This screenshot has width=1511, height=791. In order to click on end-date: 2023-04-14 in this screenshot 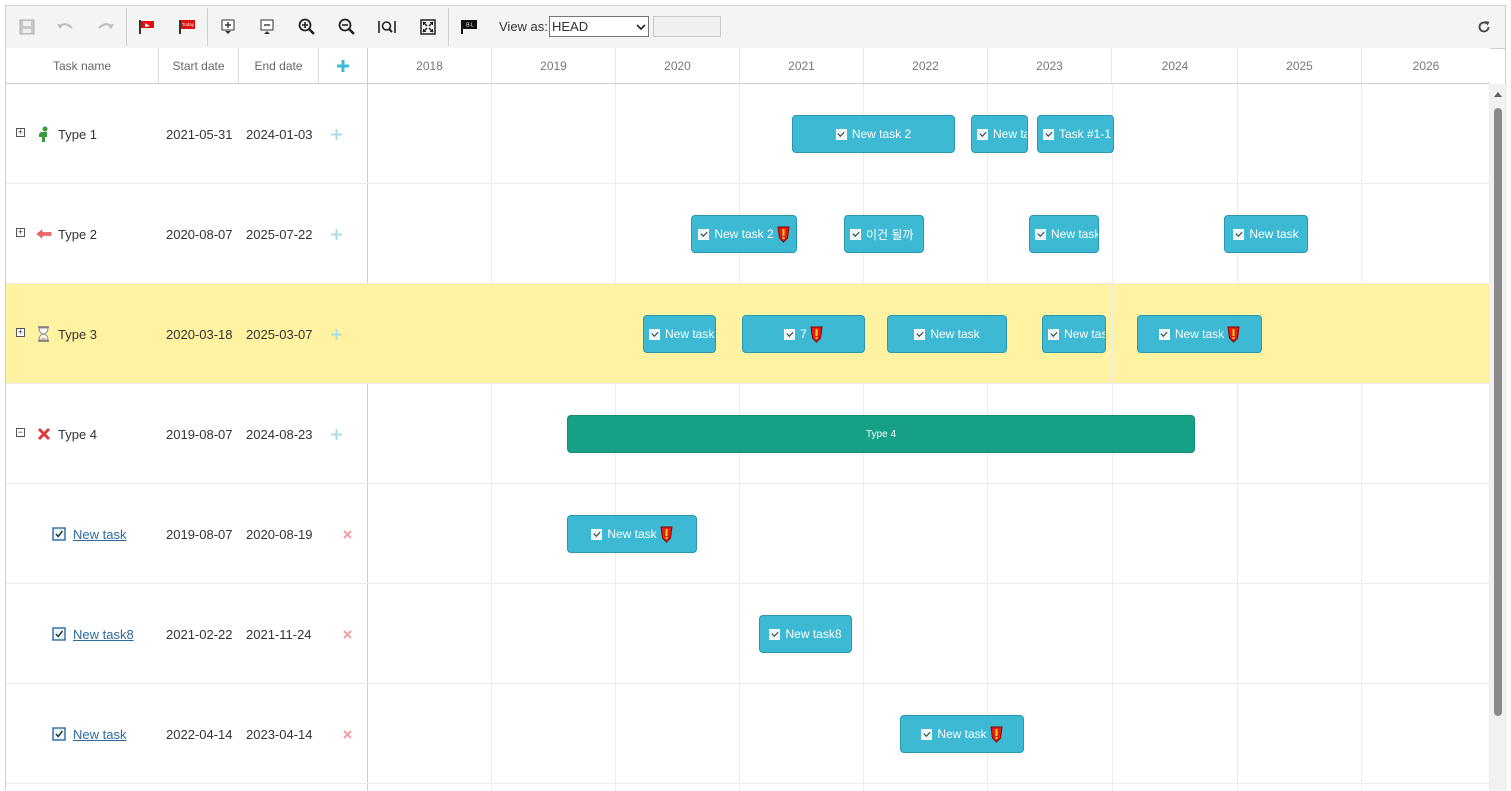, I will do `click(279, 734)`.